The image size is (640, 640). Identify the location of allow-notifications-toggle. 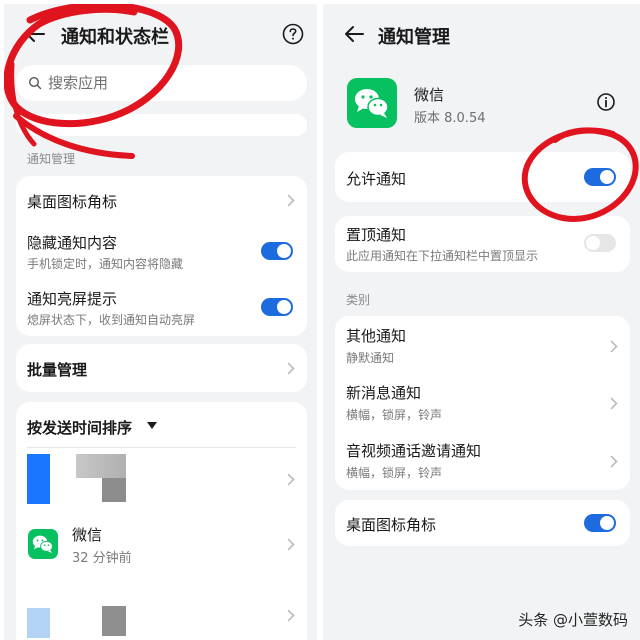
(600, 177).